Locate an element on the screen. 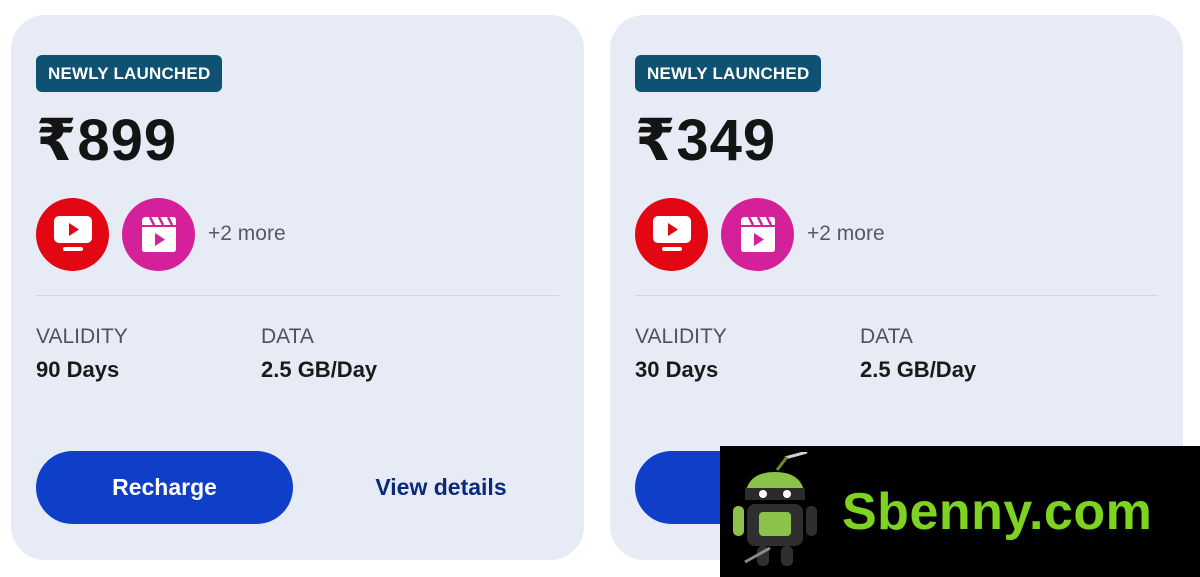 Image resolution: width=1200 pixels, height=577 pixels. view-details-link: View details is located at coordinates (441, 487).